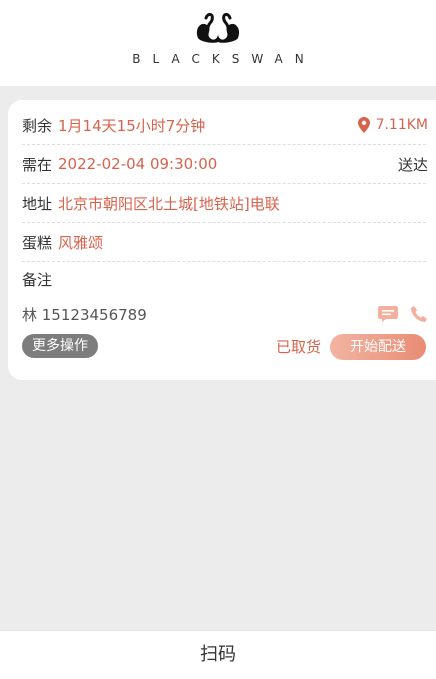  Describe the element at coordinates (218, 27) in the screenshot. I see `swan-logo-icon` at that location.